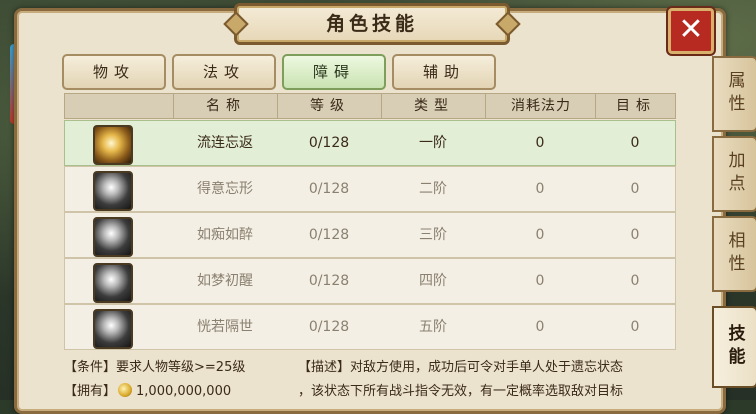 The height and width of the screenshot is (414, 756). Describe the element at coordinates (372, 24) in the screenshot. I see `window-title: 角色技能` at that location.